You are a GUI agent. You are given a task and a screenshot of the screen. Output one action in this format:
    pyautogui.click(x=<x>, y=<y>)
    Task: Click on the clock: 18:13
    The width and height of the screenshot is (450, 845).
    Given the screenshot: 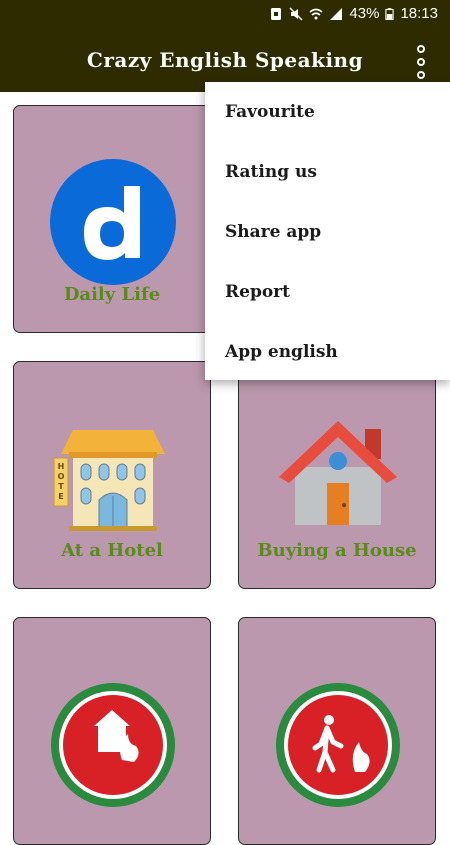 What is the action you would take?
    pyautogui.click(x=419, y=13)
    